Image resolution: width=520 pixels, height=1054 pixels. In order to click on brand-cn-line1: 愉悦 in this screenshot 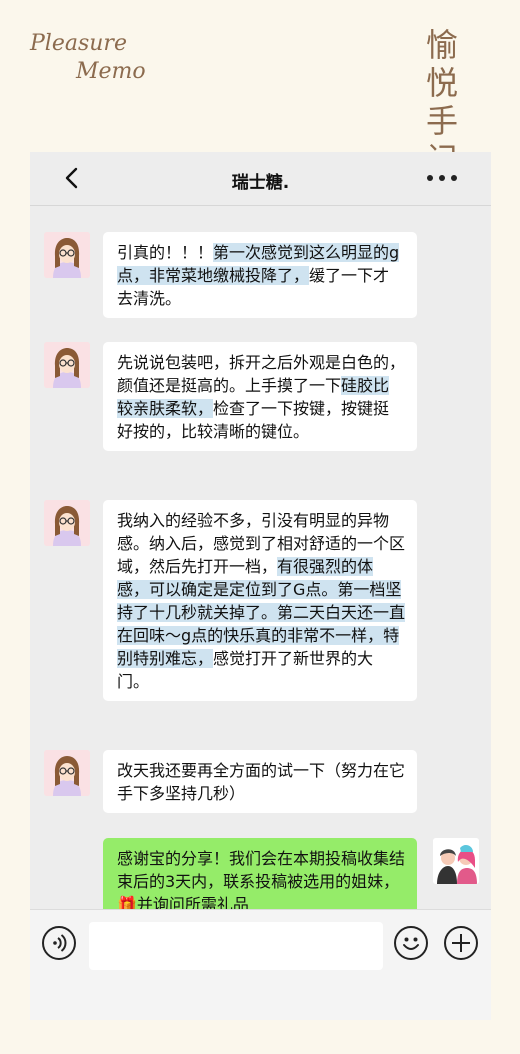, I will do `click(443, 64)`.